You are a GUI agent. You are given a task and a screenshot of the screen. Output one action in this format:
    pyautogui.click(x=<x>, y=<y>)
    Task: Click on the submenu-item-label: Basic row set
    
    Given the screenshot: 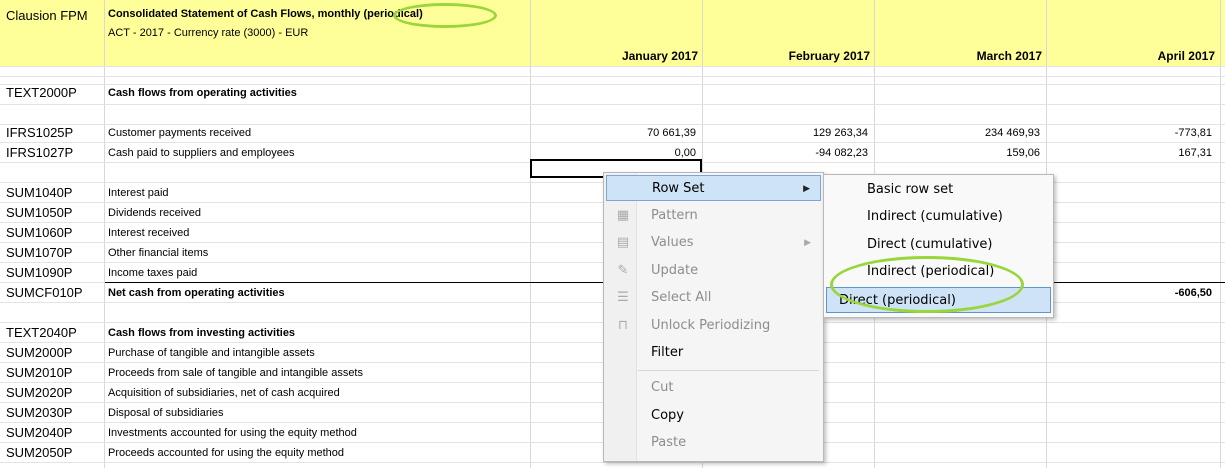 What is the action you would take?
    pyautogui.click(x=910, y=189)
    